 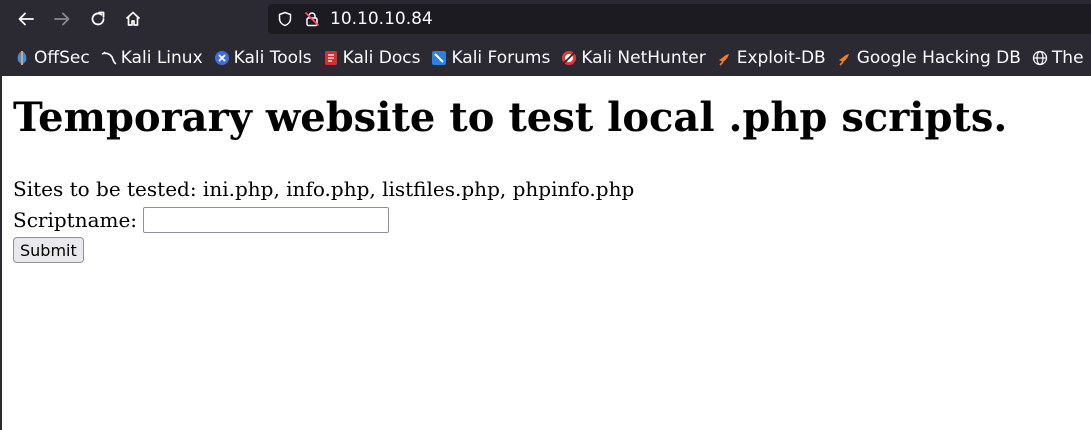 What do you see at coordinates (312, 19) in the screenshot?
I see `insecure-lock-icon` at bounding box center [312, 19].